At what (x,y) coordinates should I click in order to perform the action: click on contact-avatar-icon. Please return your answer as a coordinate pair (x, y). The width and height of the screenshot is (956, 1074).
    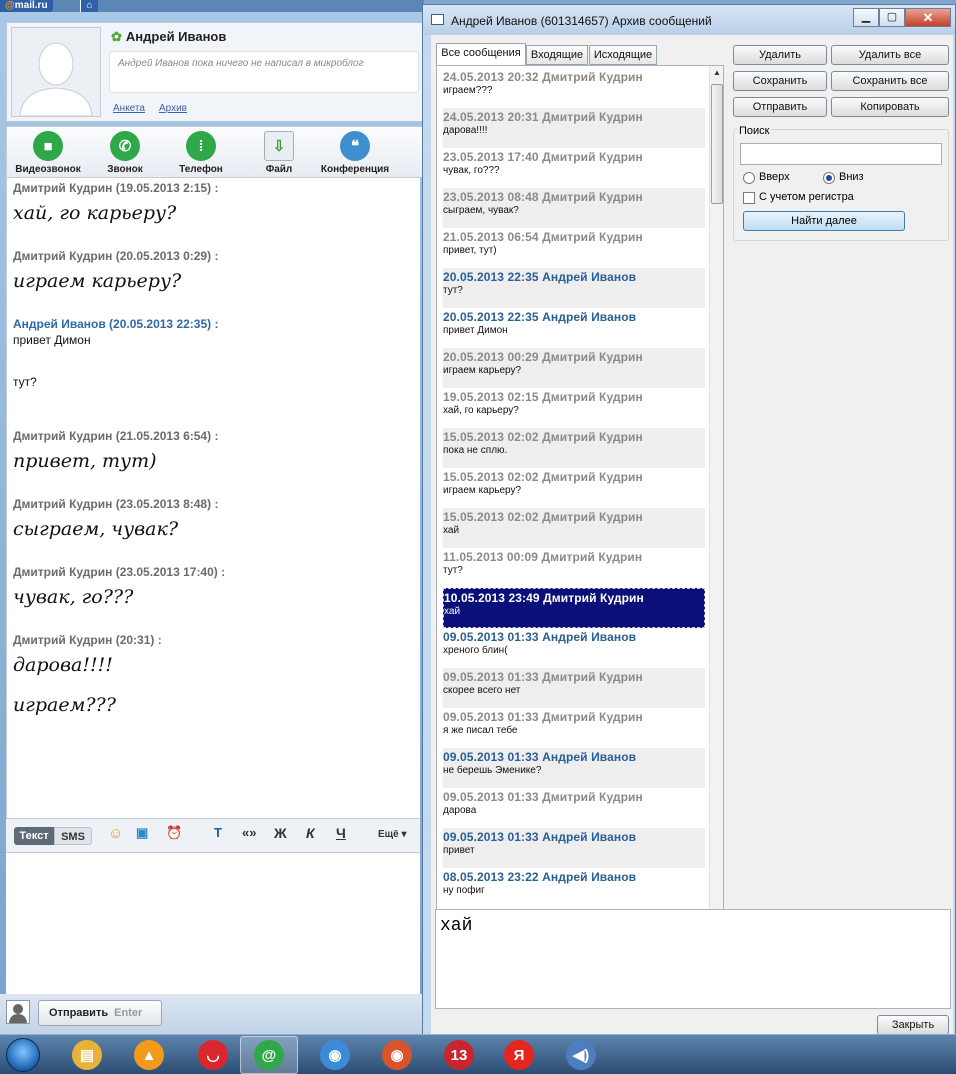
    Looking at the image, I should click on (18, 1012).